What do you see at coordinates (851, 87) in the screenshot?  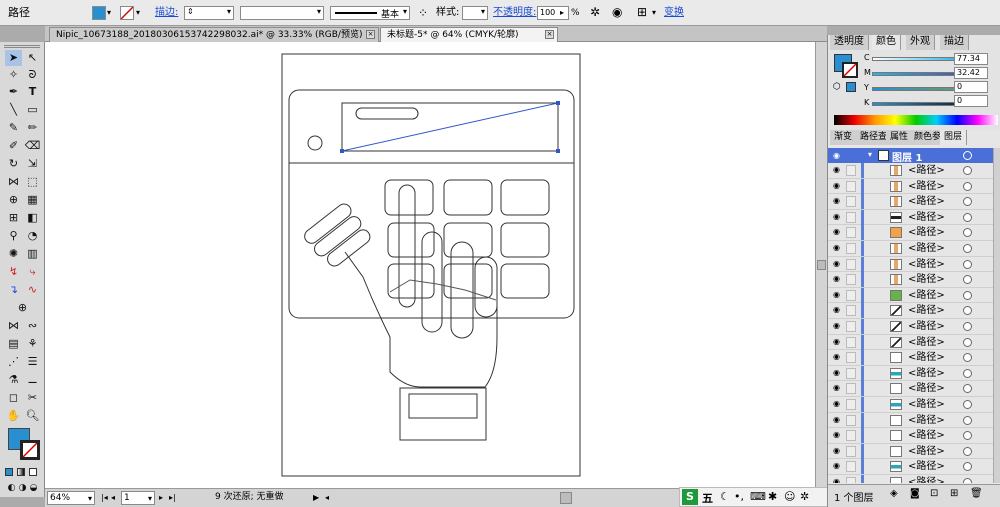 I see `last-color-swatch` at bounding box center [851, 87].